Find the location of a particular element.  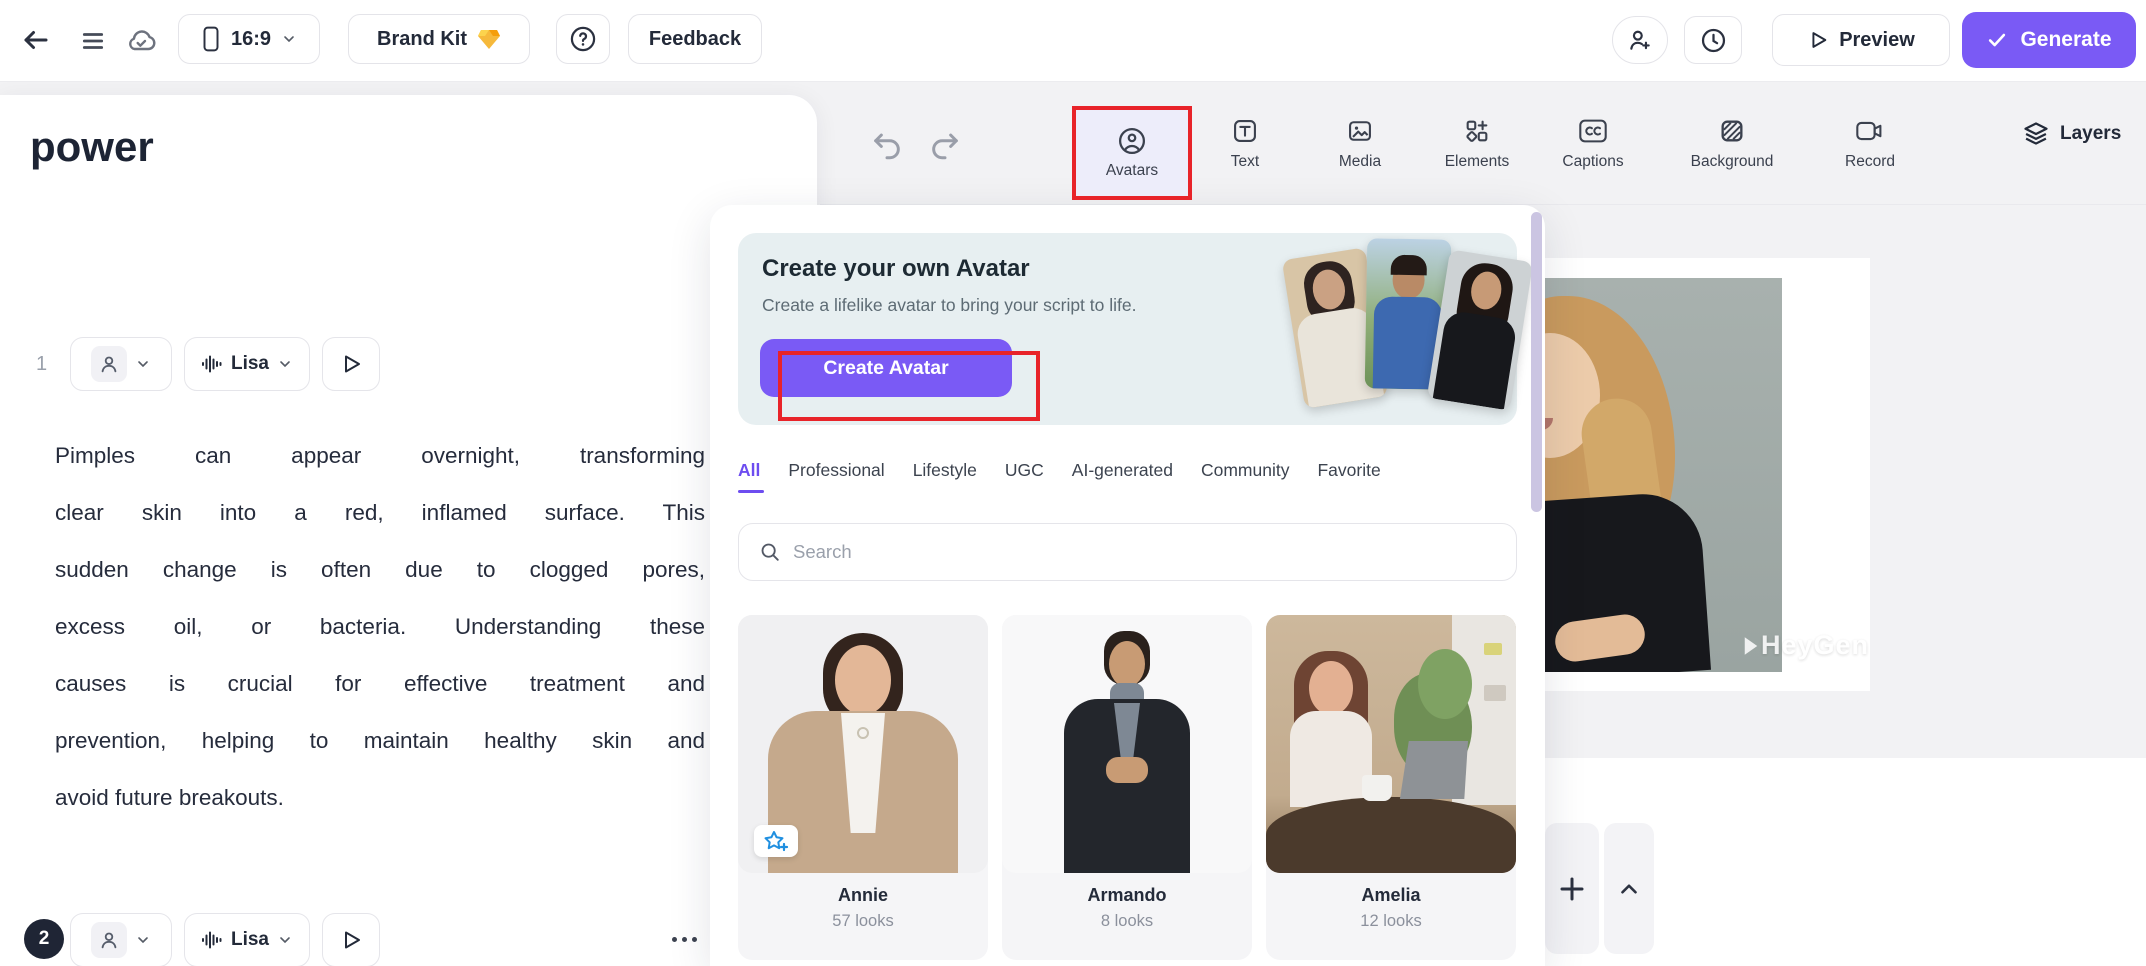

avatar-card-annie: Annie 57 looks is located at coordinates (863, 787).